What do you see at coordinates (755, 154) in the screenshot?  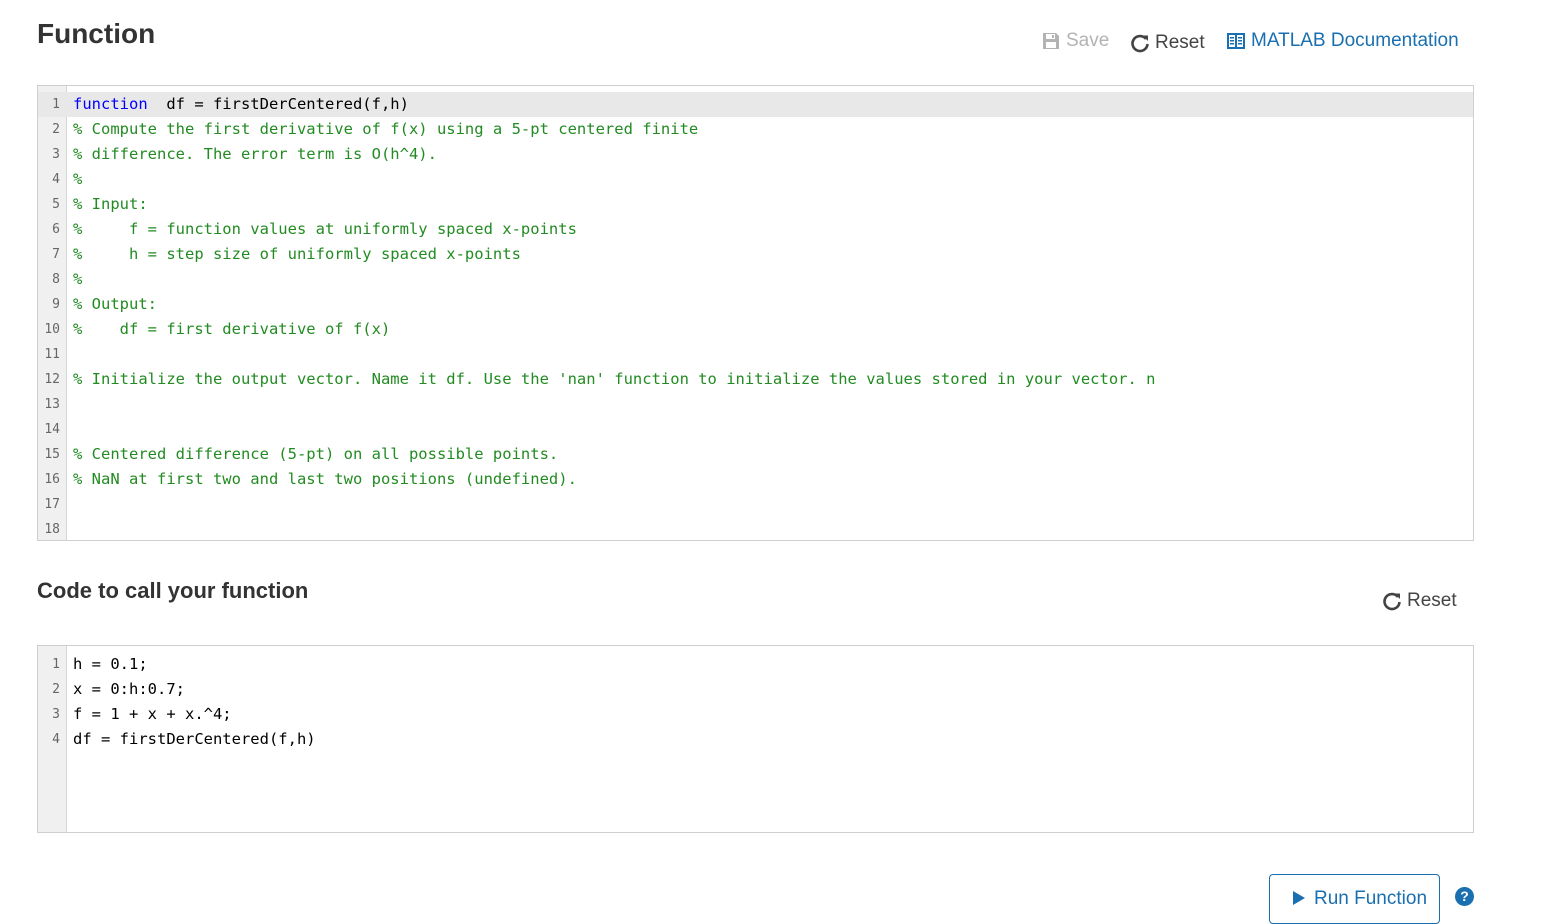 I see `code-line: 3 % difference. The error term is O(h^4).` at bounding box center [755, 154].